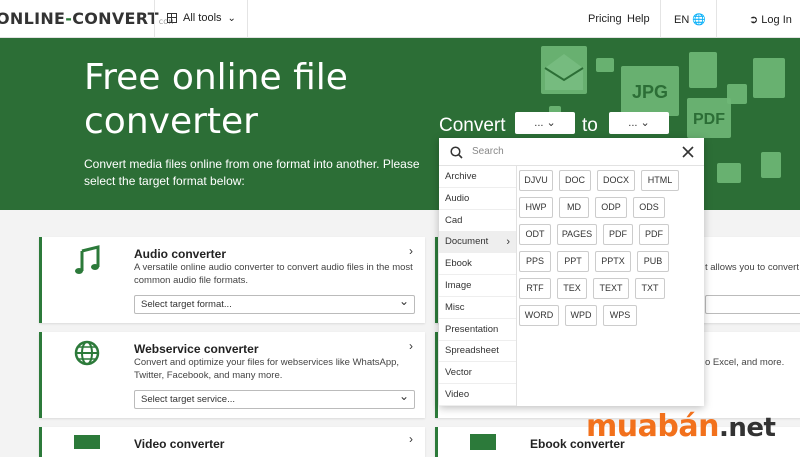 This screenshot has width=800, height=457. Describe the element at coordinates (536, 180) in the screenshot. I see `format-option-djvu: DJVU` at that location.